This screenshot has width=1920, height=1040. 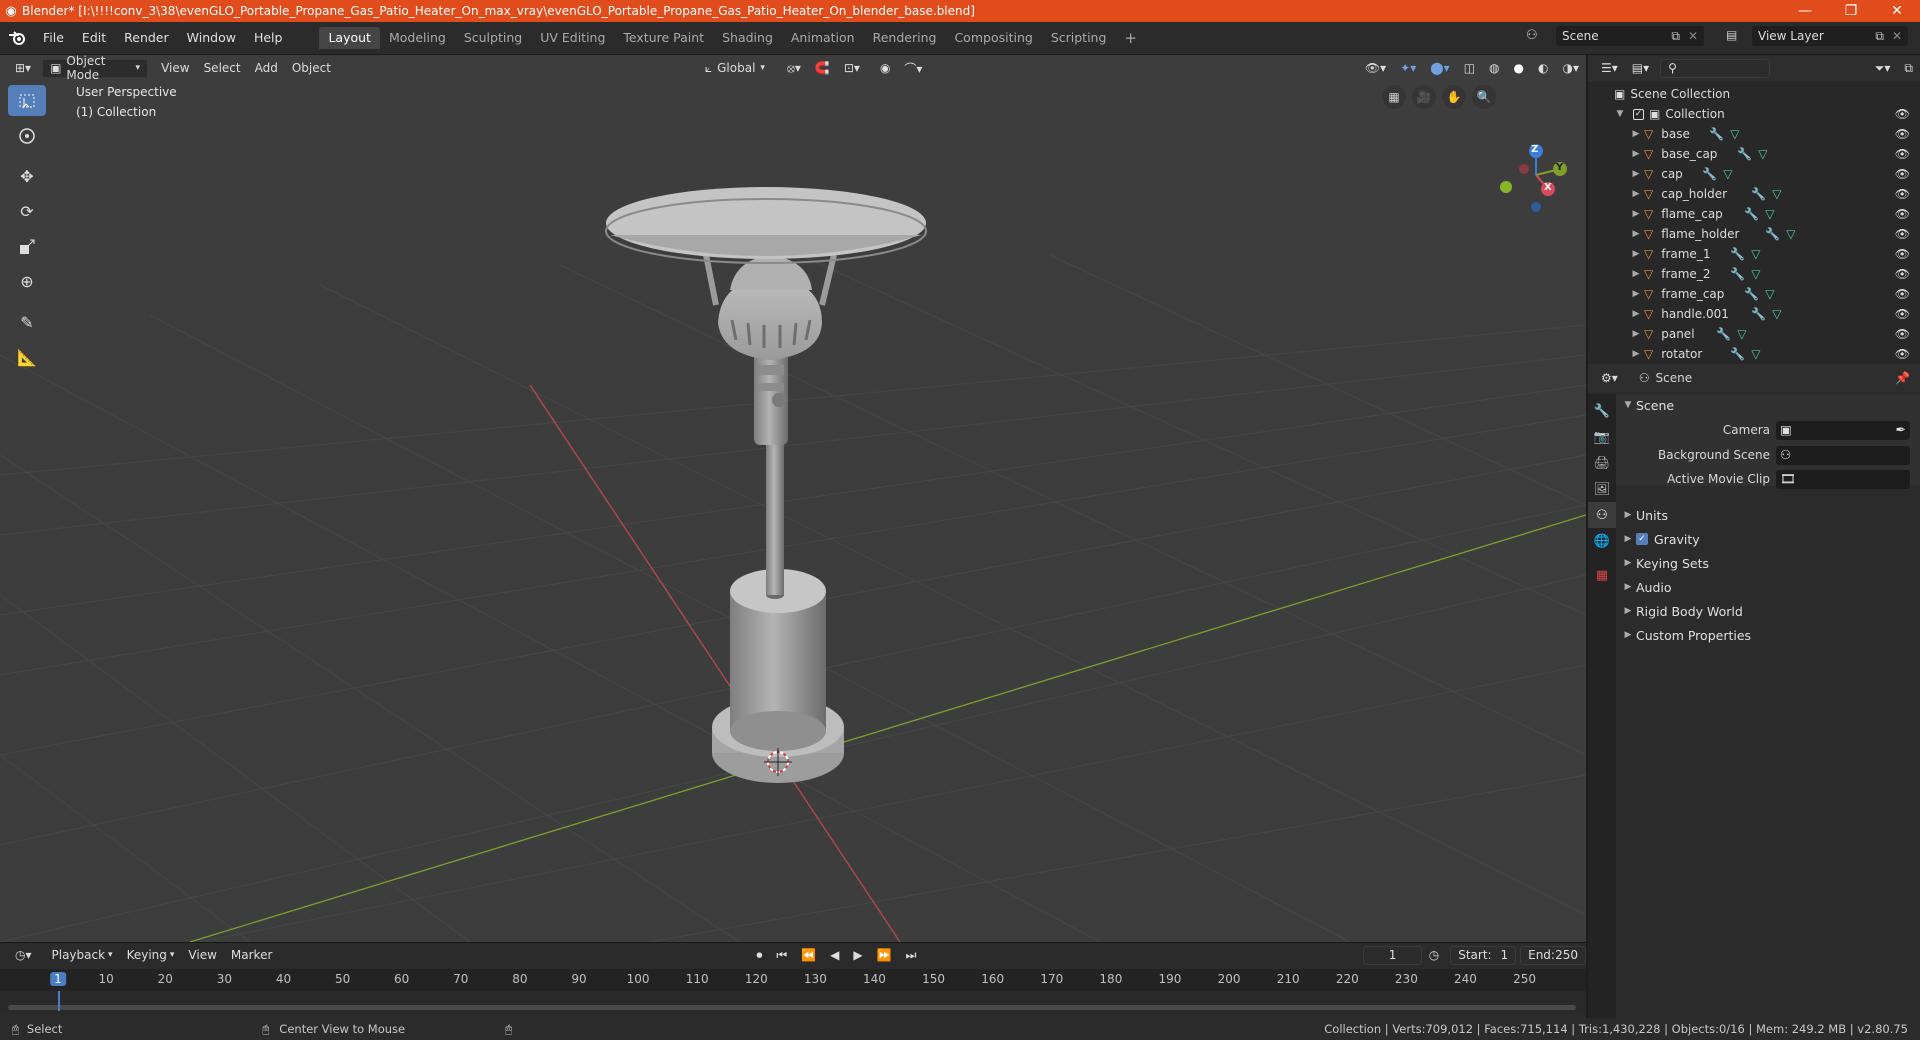 I want to click on proportional-edit-icon: ◉, so click(x=885, y=68).